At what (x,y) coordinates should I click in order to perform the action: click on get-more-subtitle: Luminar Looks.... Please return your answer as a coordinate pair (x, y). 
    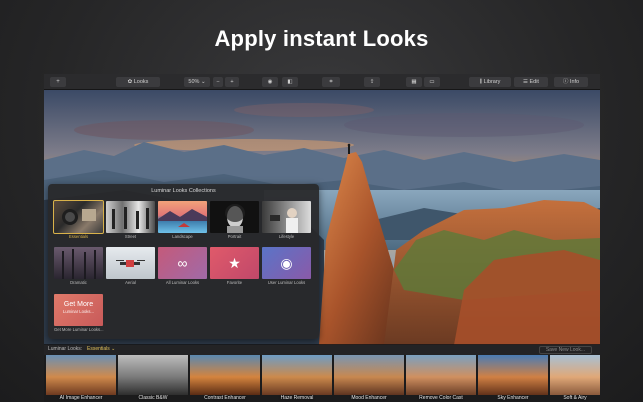
    Looking at the image, I should click on (78, 311).